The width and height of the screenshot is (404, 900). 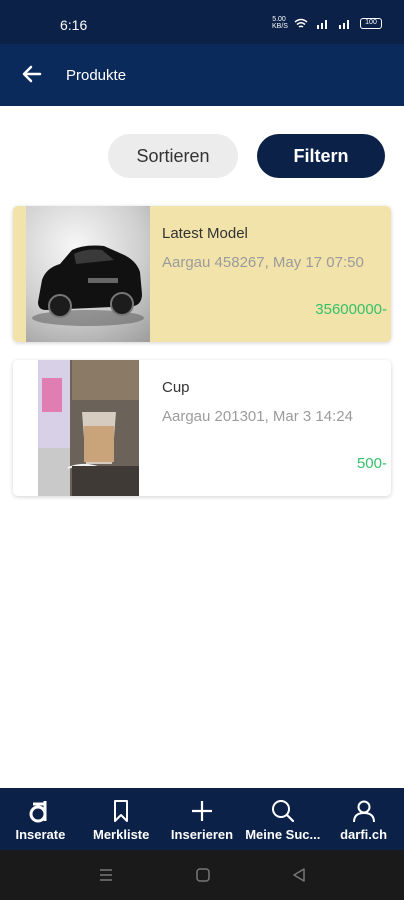 I want to click on listing-price: 500-, so click(x=371, y=463).